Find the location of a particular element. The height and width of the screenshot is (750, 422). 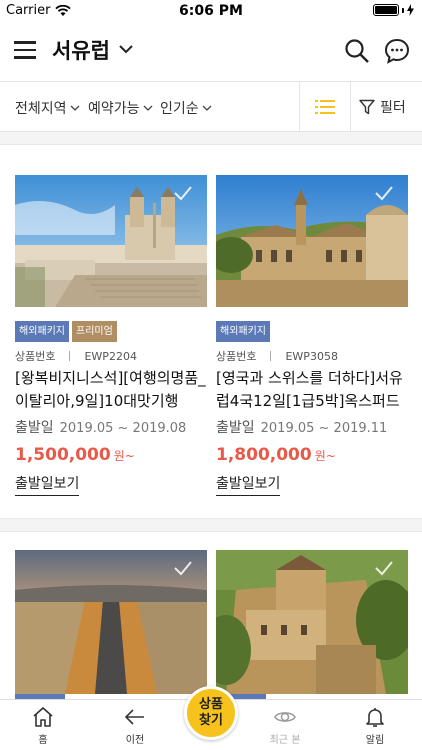

tab-alerts-label: 알림 is located at coordinates (375, 740).